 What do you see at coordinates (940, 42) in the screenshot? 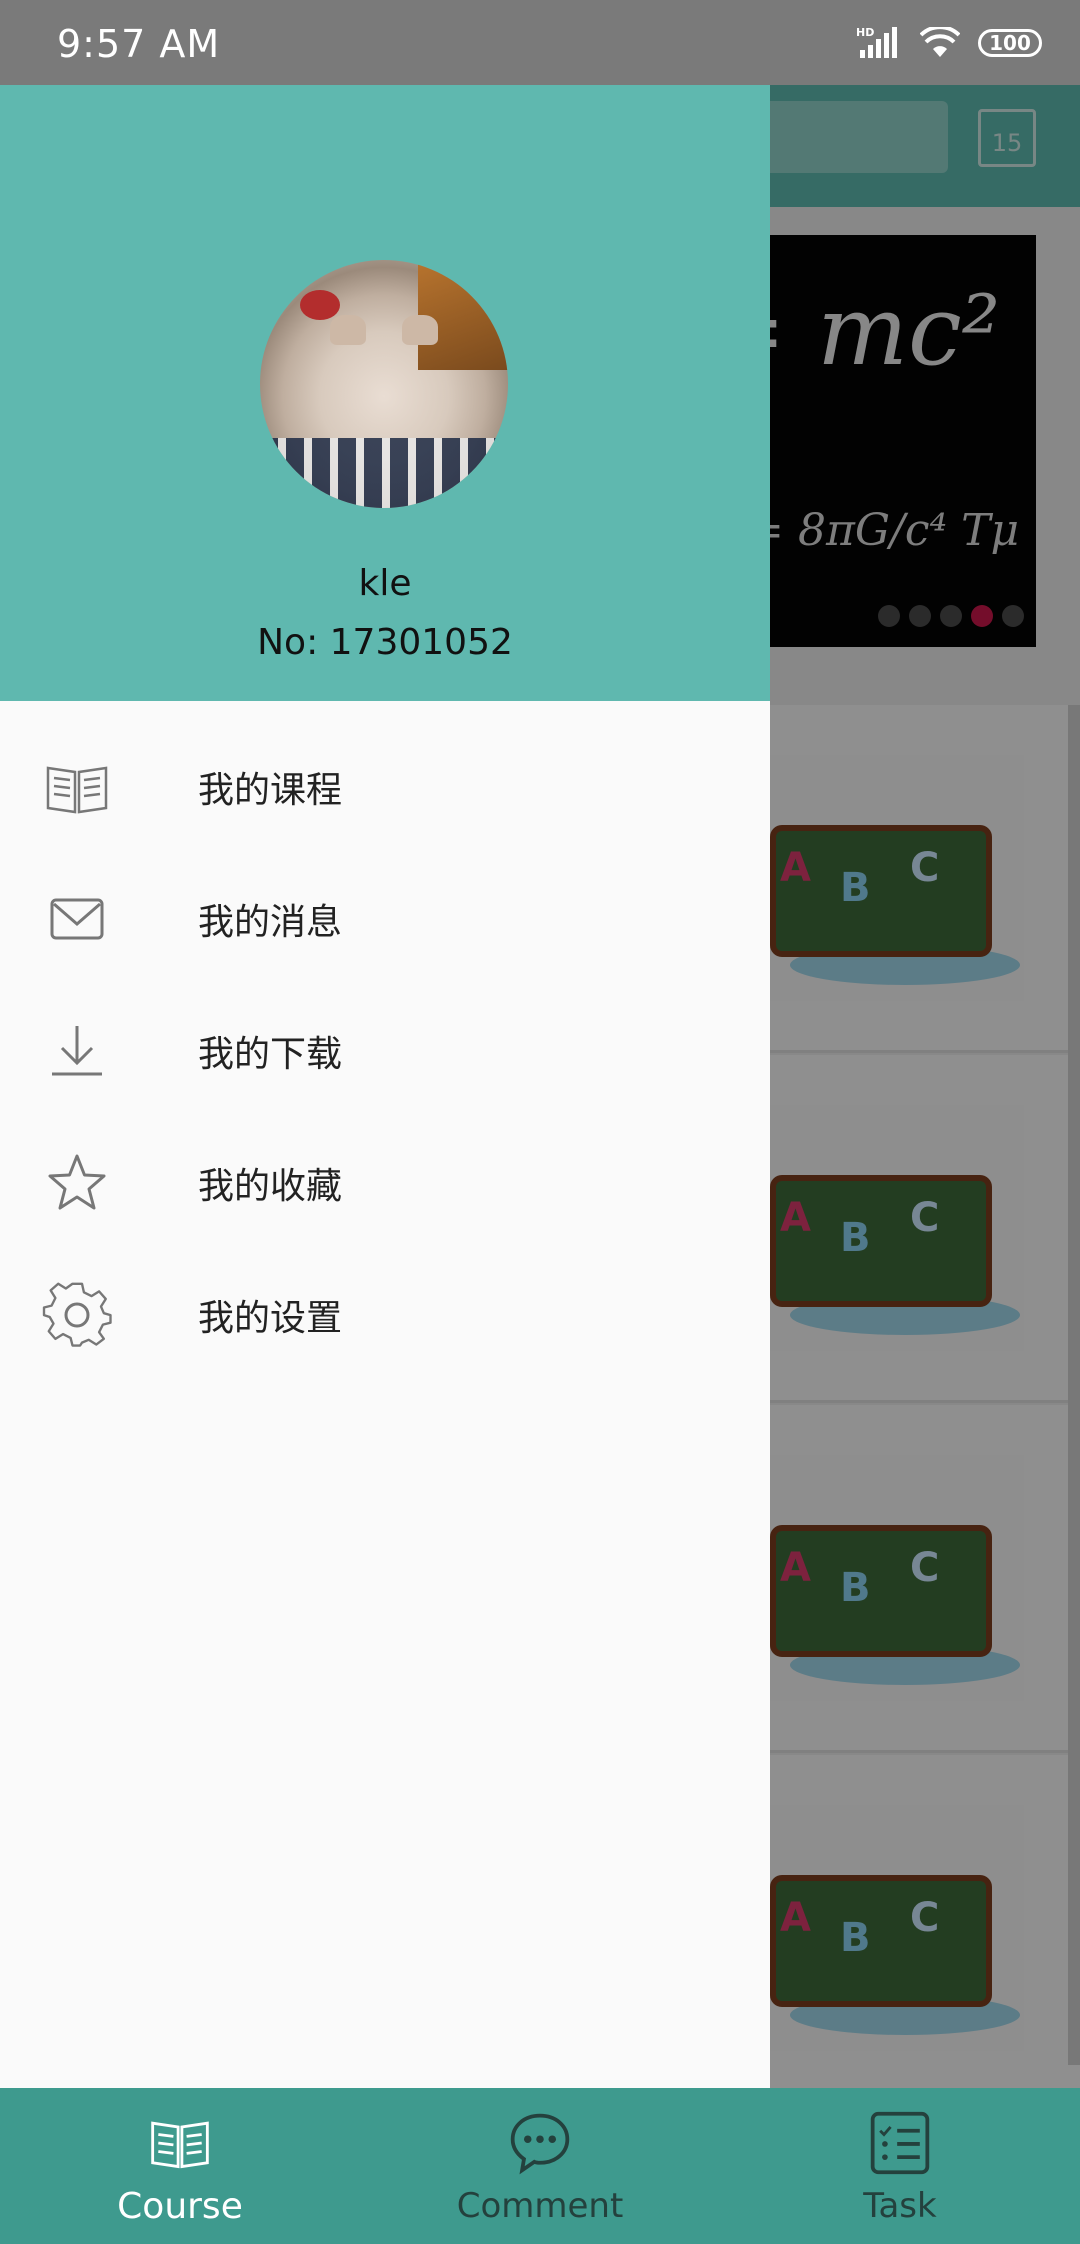
I see `wifi-icon` at bounding box center [940, 42].